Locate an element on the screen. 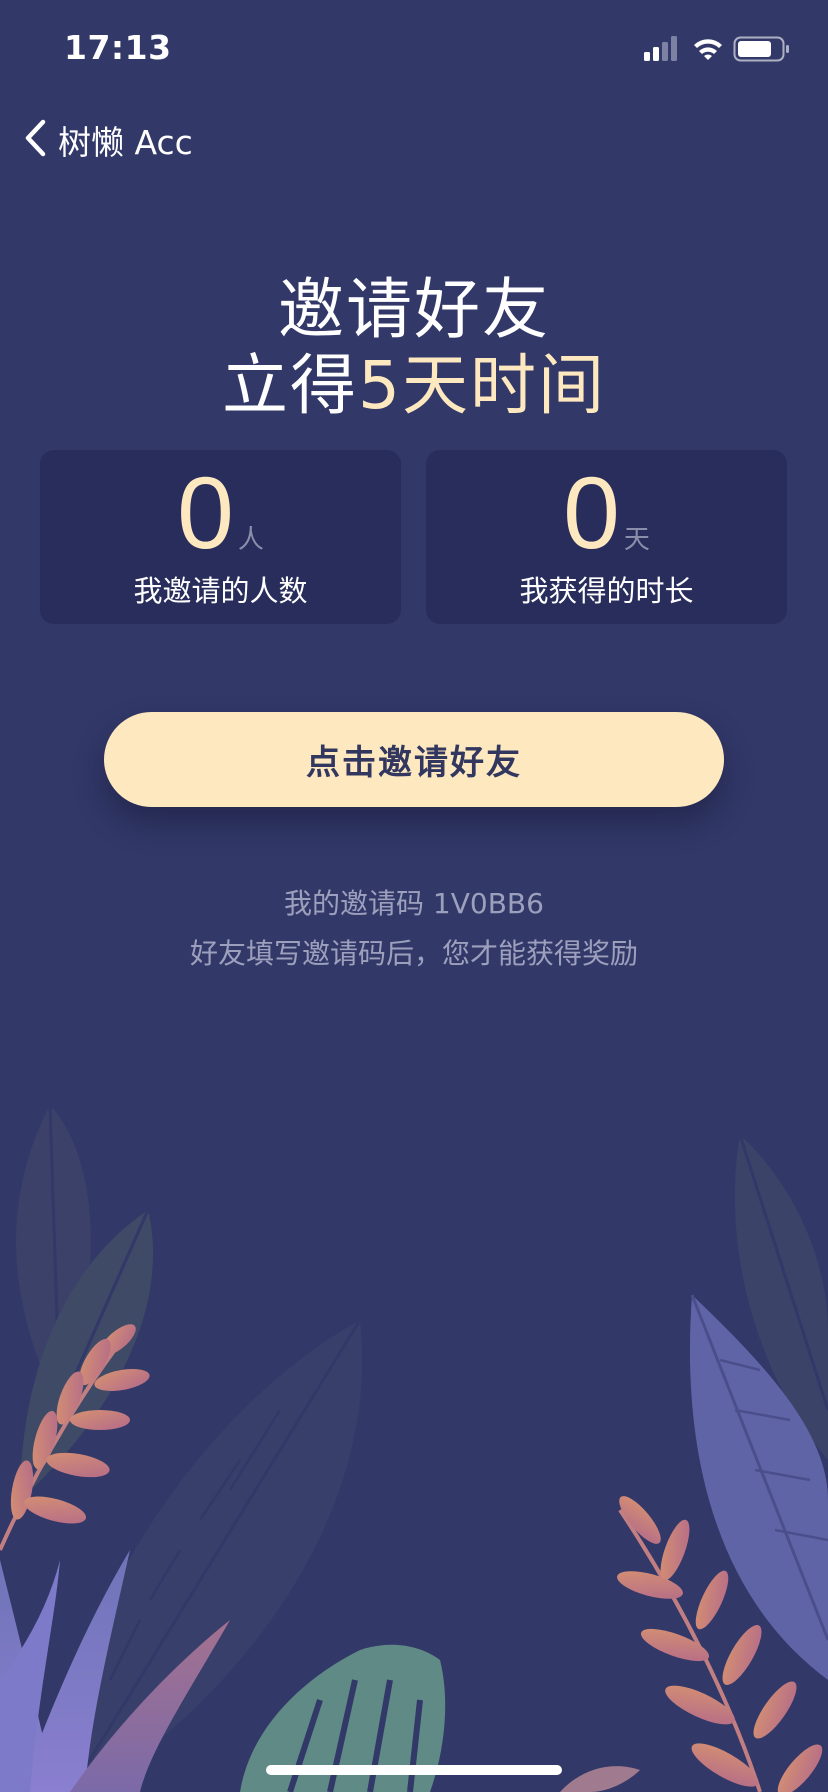  earned-time-unit: 天 is located at coordinates (636, 540).